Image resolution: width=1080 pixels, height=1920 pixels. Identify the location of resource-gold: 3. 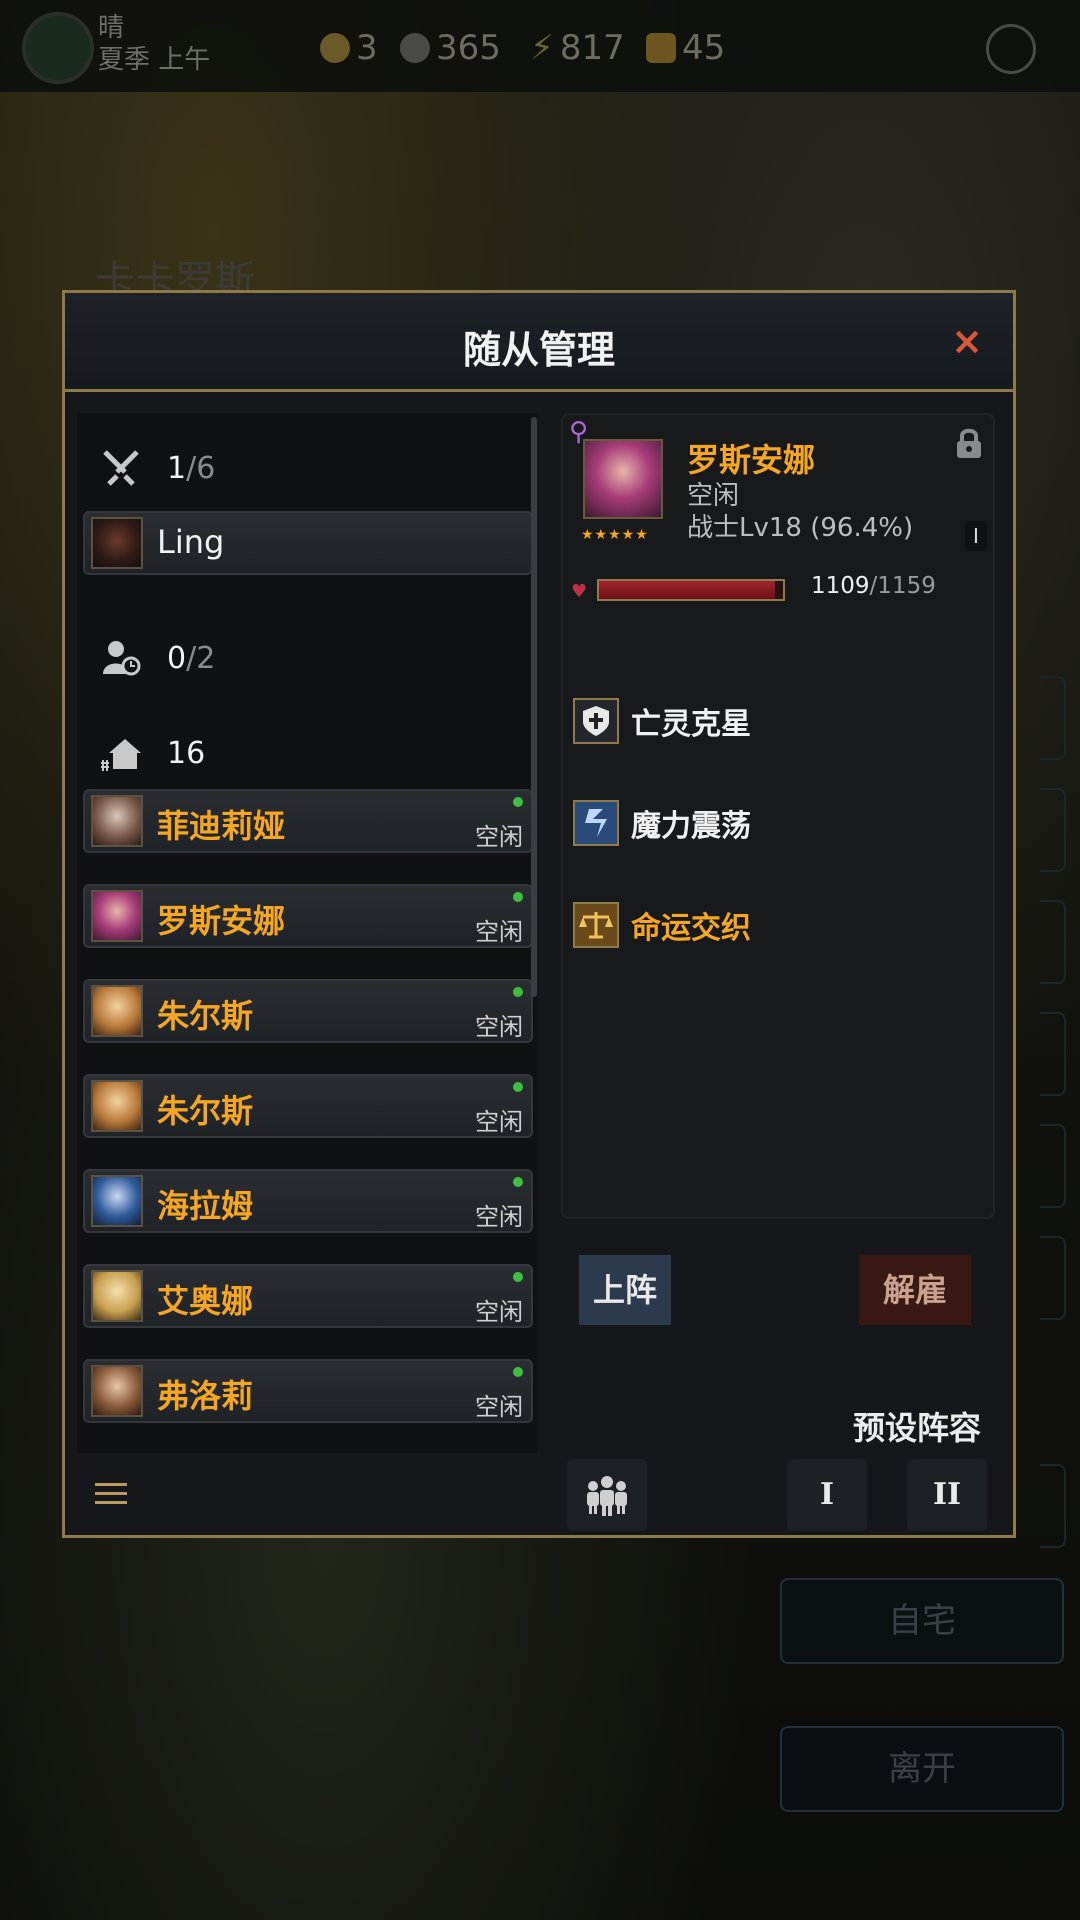
(349, 48).